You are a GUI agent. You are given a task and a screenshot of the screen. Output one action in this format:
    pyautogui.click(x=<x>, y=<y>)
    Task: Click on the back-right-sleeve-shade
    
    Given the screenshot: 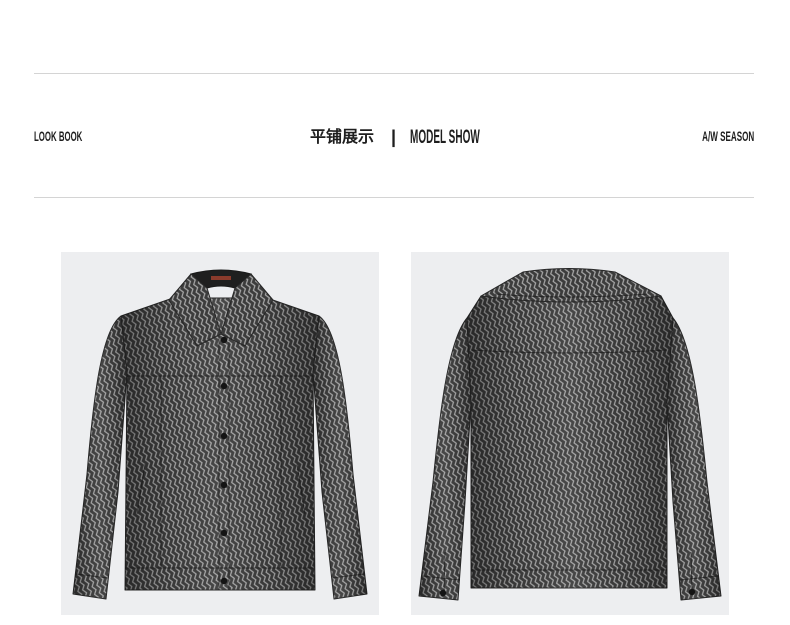 What is the action you would take?
    pyautogui.click(x=694, y=459)
    